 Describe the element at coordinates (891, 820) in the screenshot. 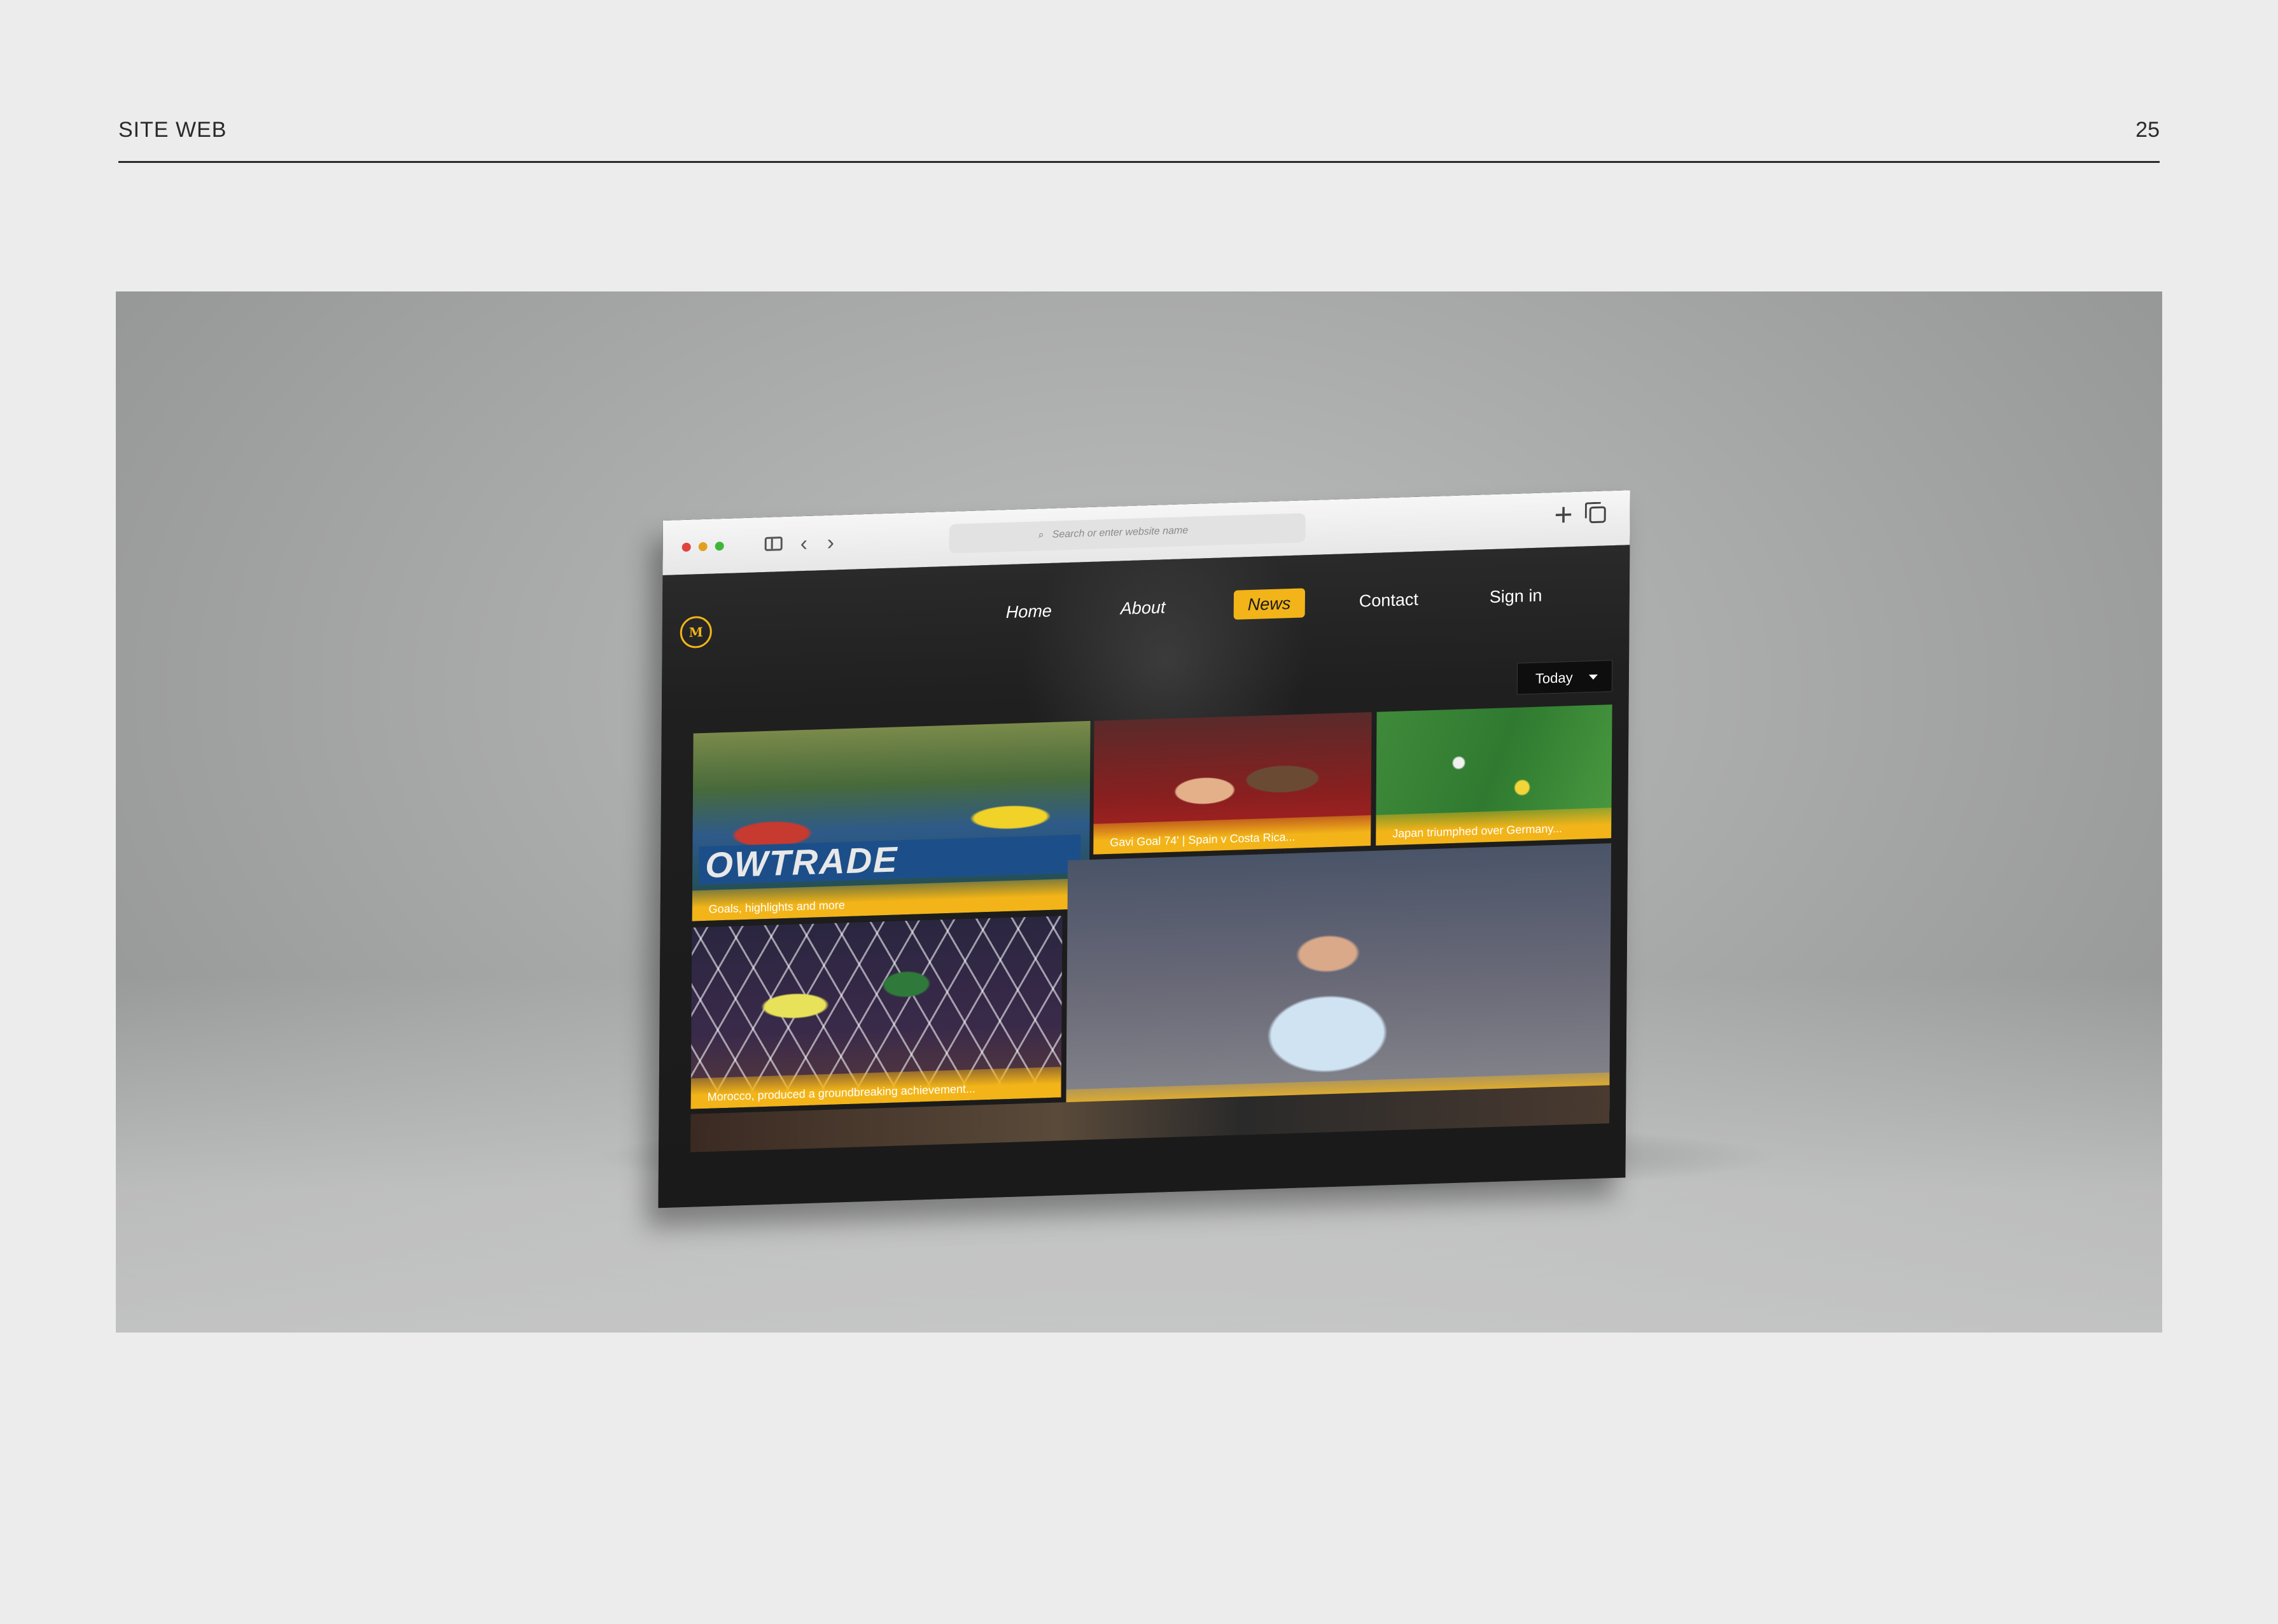

I see `news-tile-highlights: OWTRADE Goals, highlights and more` at that location.